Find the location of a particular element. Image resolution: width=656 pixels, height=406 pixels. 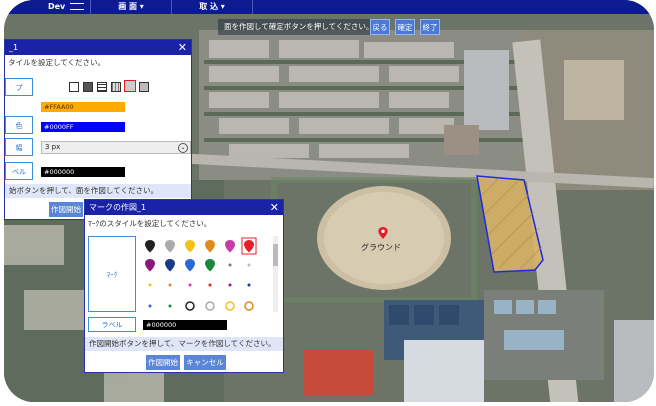

pattern-solid-icon is located at coordinates (88, 87).